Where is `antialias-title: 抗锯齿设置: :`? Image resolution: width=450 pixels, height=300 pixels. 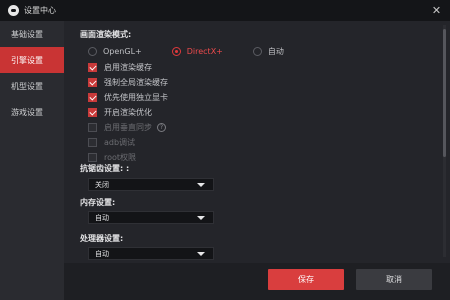
antialias-title: 抗锯齿设置: : is located at coordinates (105, 168).